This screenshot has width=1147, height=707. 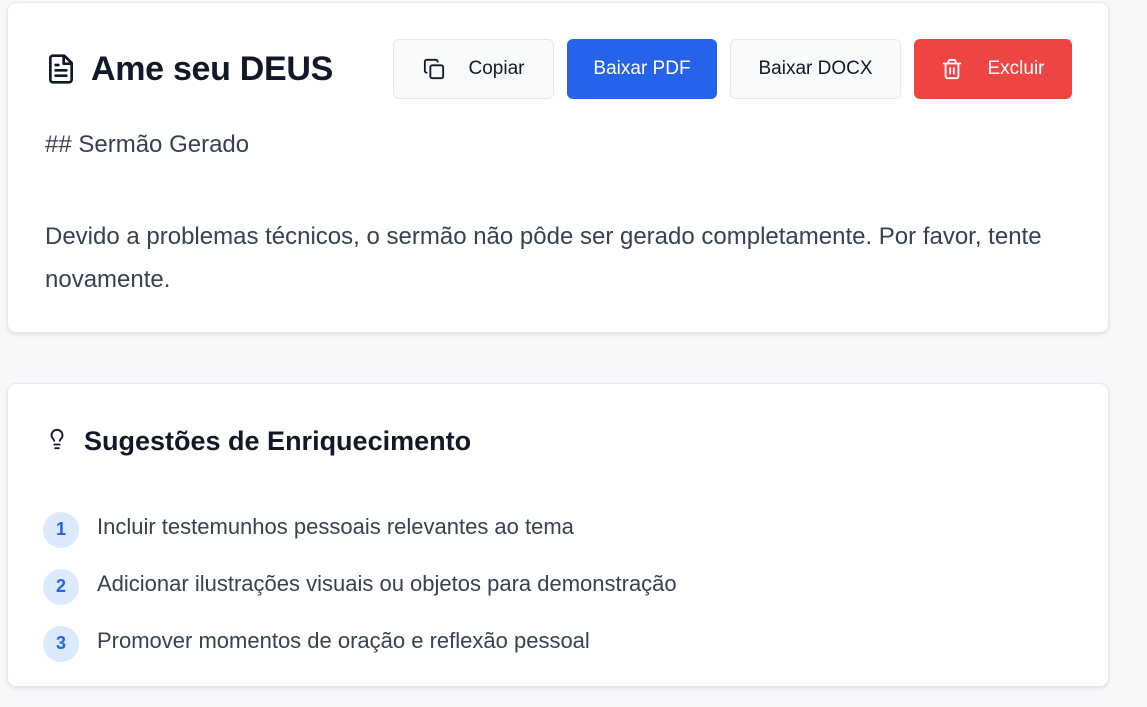 I want to click on copy-button-label: Copiar, so click(x=496, y=68).